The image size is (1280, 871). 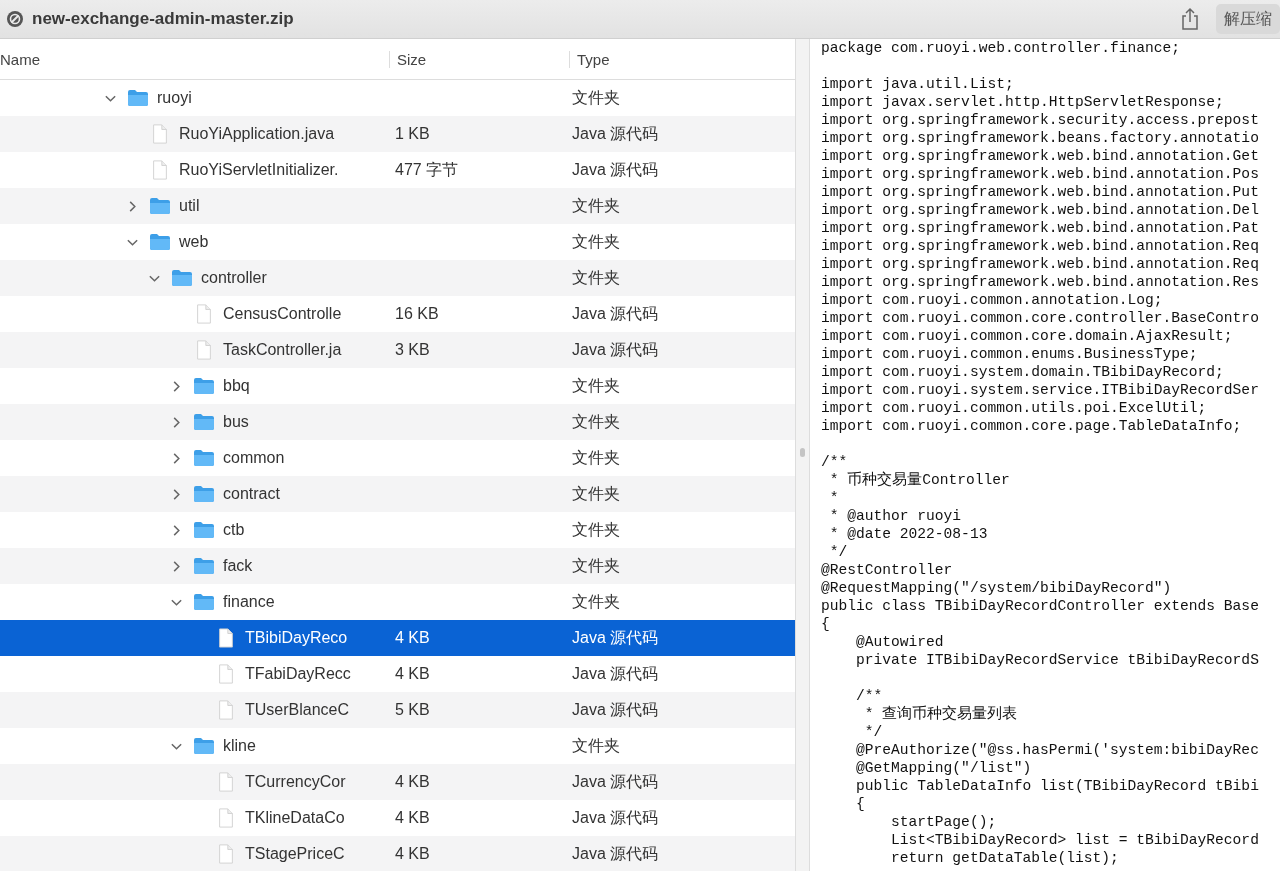 What do you see at coordinates (236, 422) in the screenshot?
I see `file-name: bus` at bounding box center [236, 422].